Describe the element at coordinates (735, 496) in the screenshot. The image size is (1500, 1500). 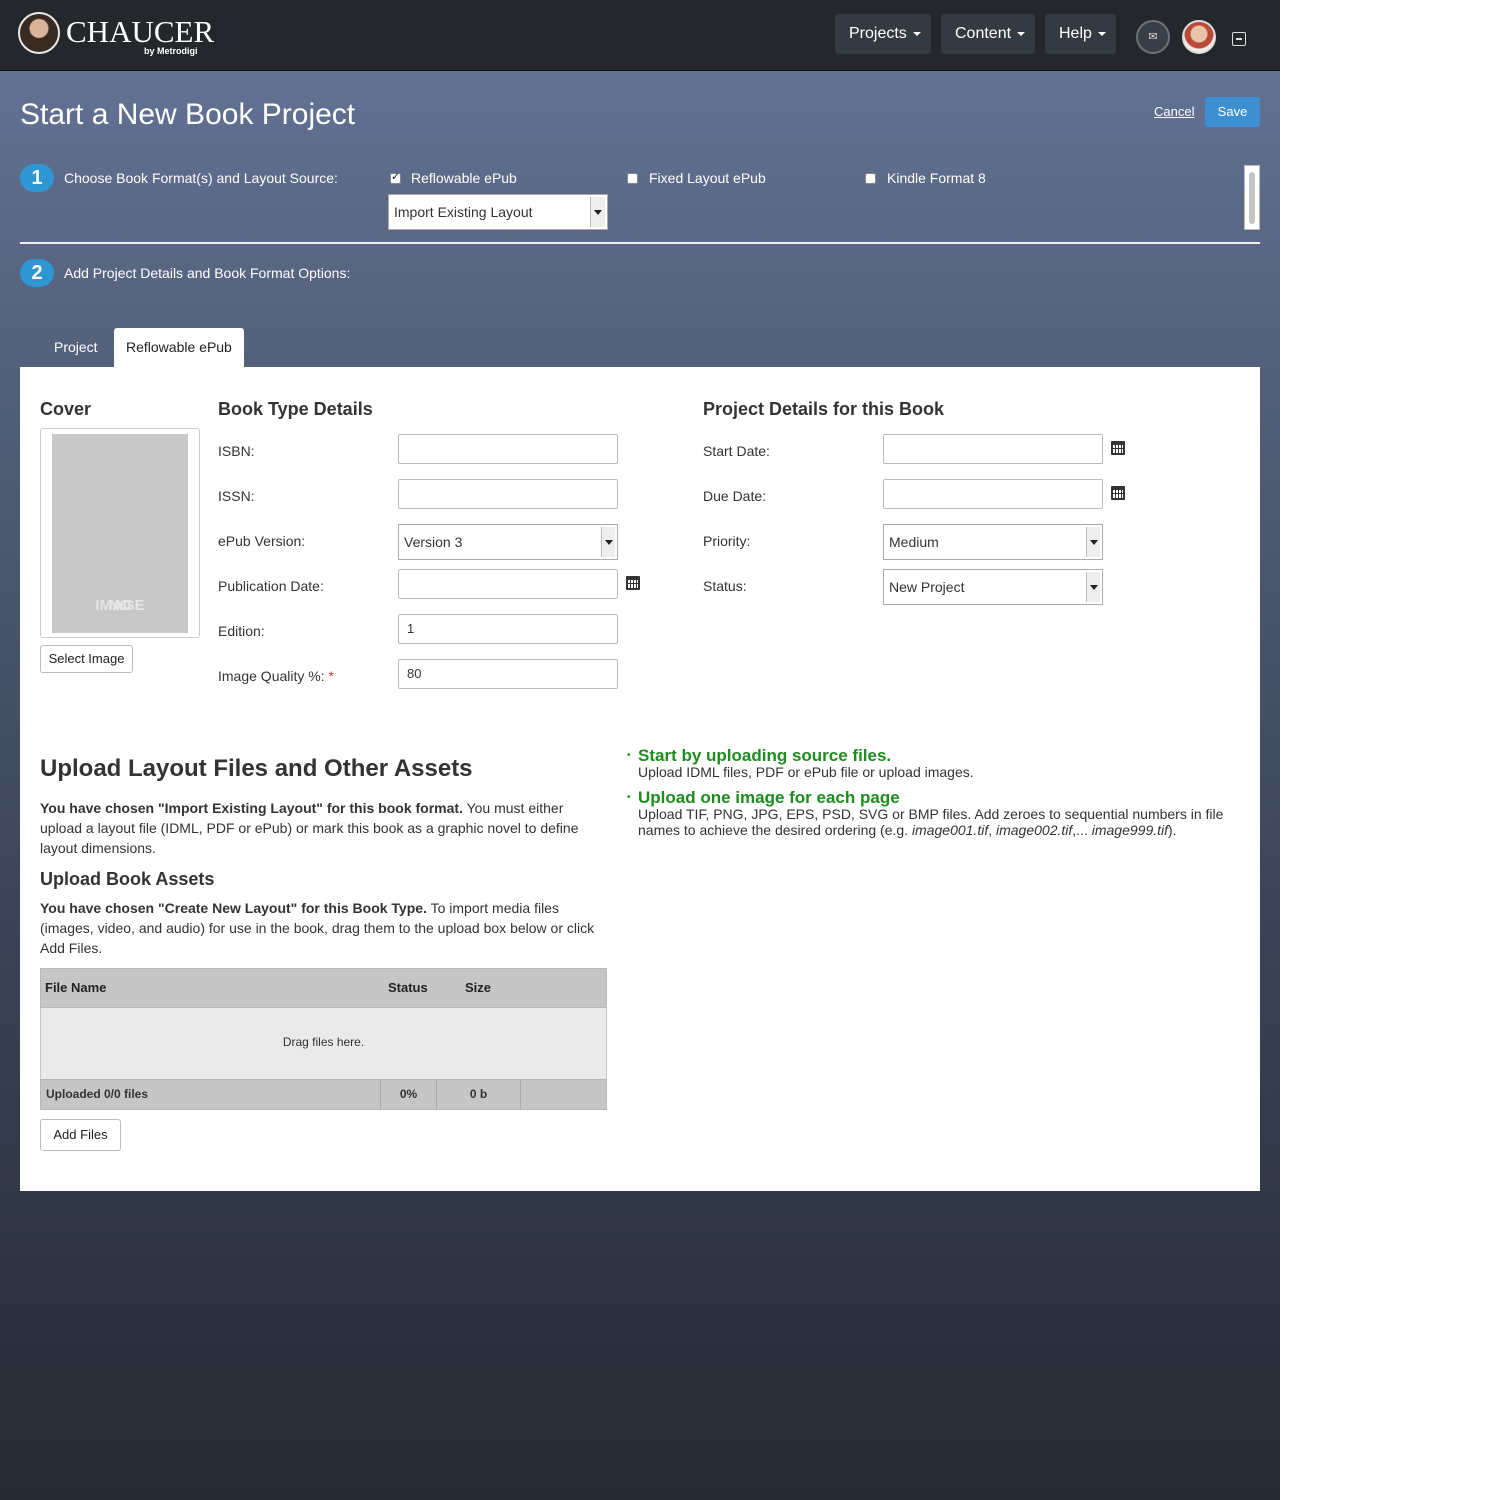
I see `due-date-label: Due Date:` at that location.